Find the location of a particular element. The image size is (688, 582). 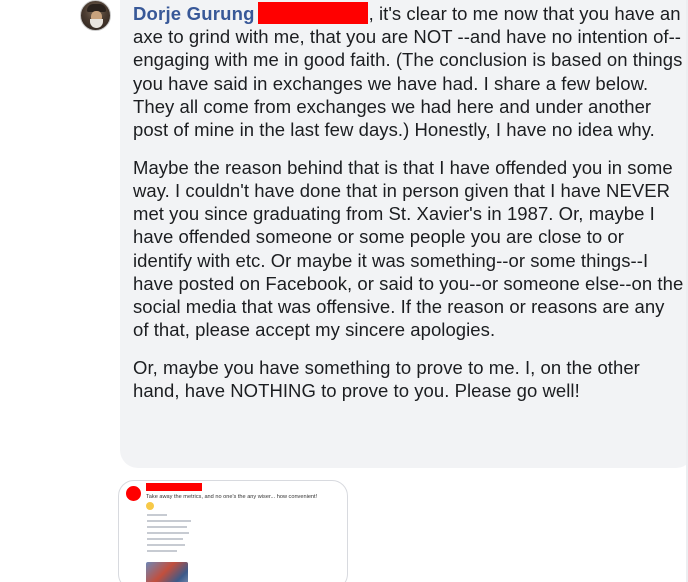

redacted-name-block is located at coordinates (312, 13).